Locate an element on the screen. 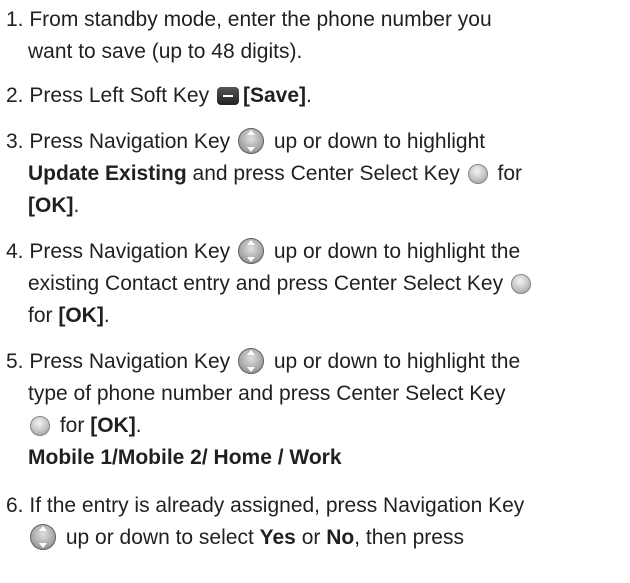 This screenshot has width=630, height=583. step-number: 5. is located at coordinates (15, 361).